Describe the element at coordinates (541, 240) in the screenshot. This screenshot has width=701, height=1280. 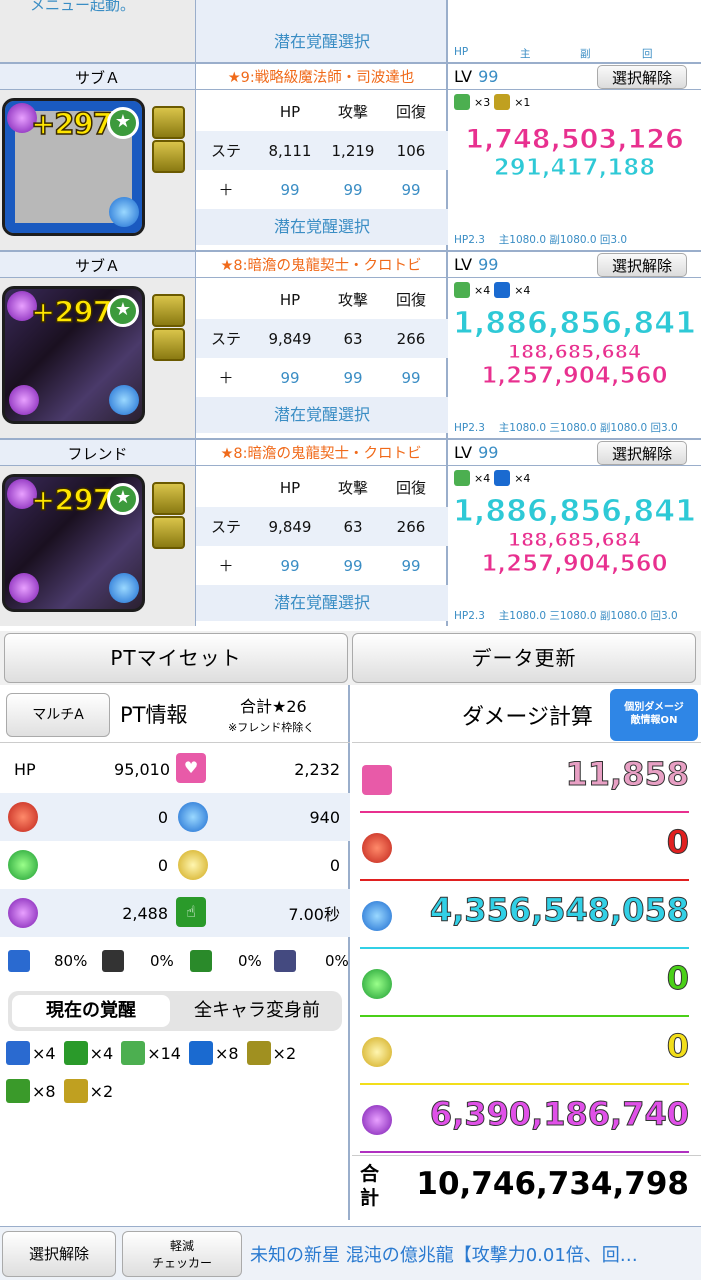
I see `multiplier-labels: HP2.3 主1080.0 副1080.0 回3.0` at that location.